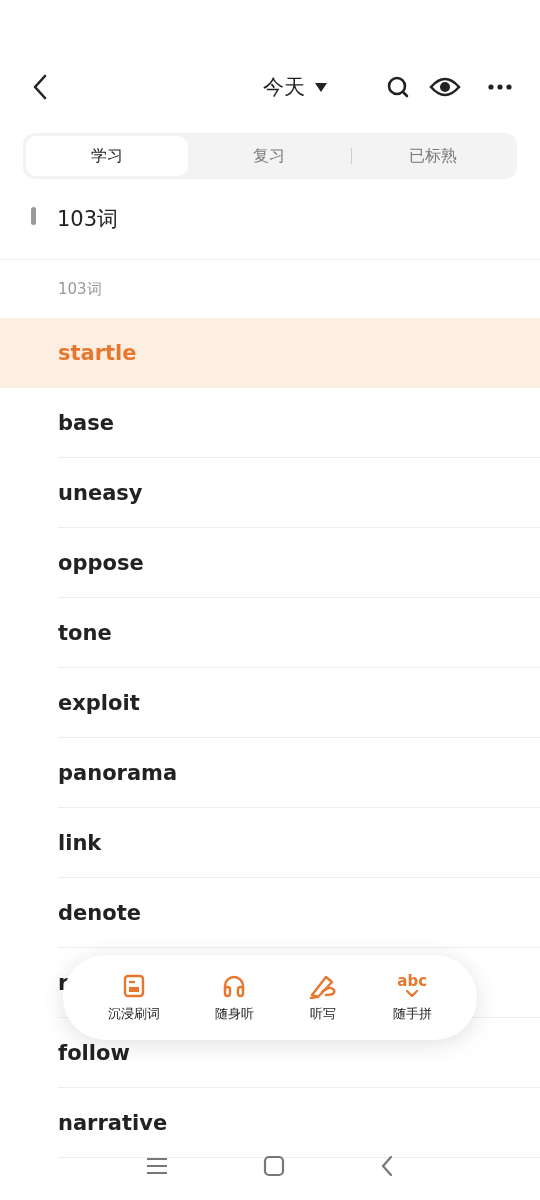  What do you see at coordinates (398, 87) in the screenshot?
I see `search-icon` at bounding box center [398, 87].